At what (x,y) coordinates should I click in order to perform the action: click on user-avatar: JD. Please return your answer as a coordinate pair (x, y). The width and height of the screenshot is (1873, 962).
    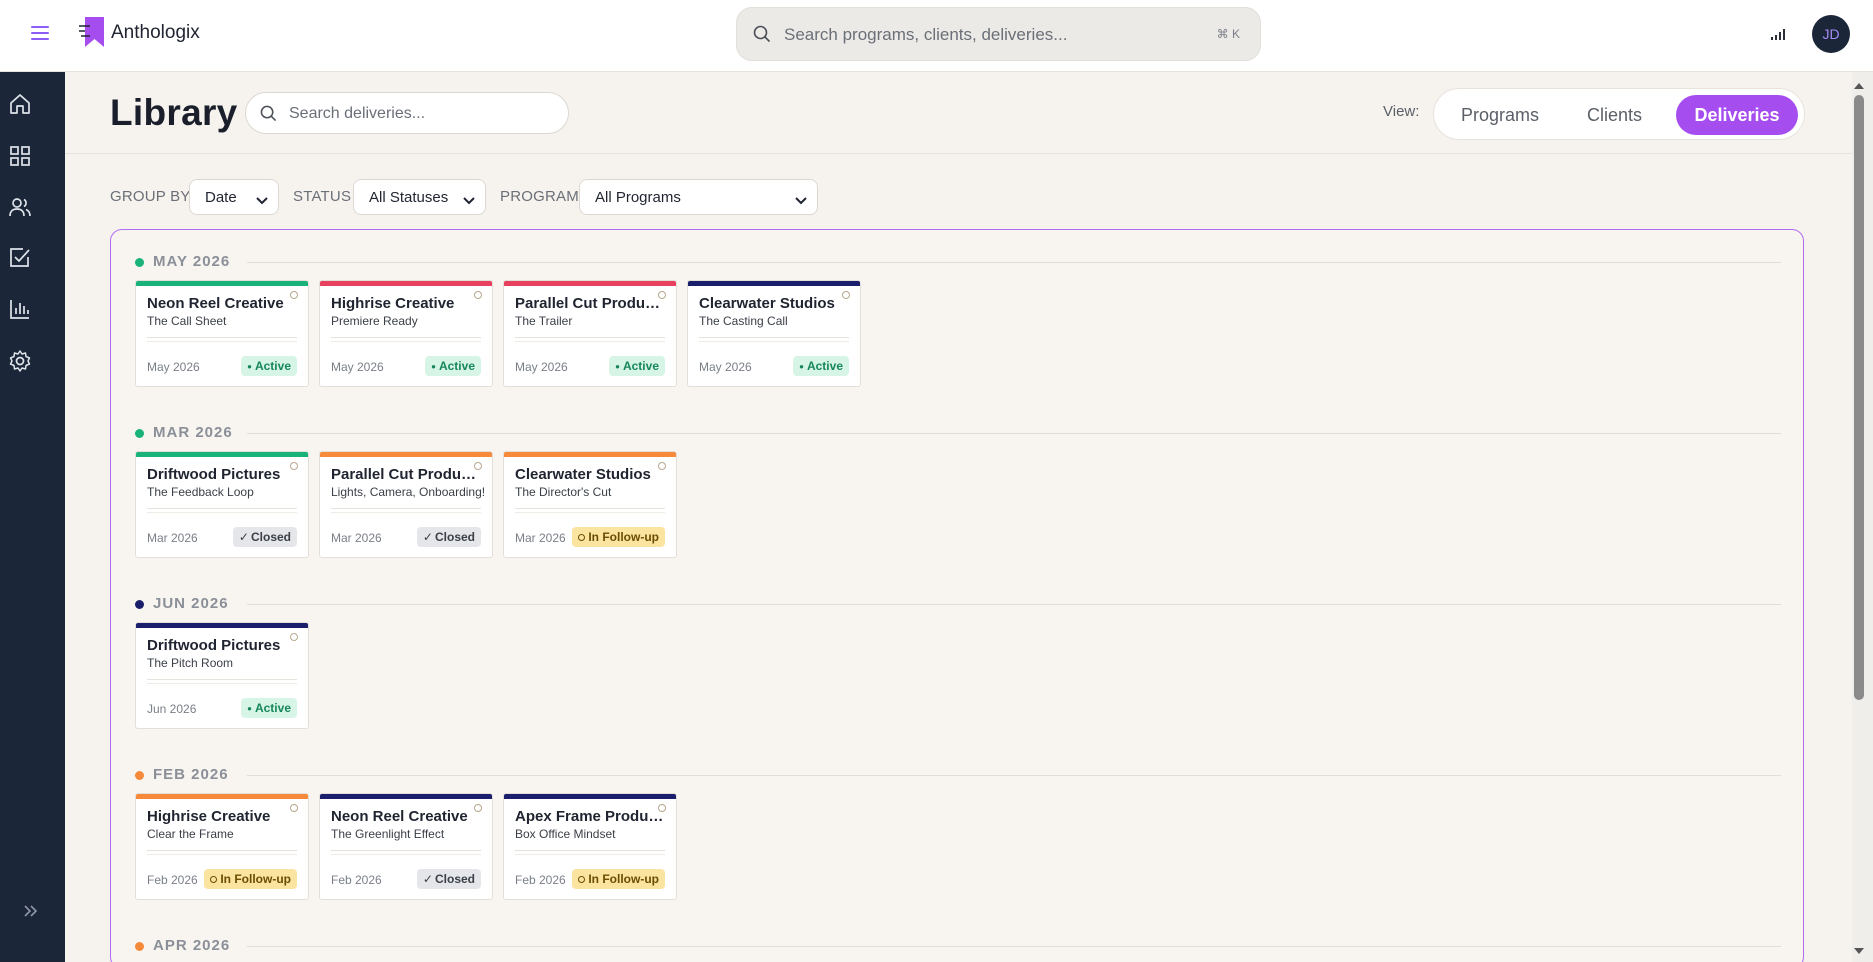
    Looking at the image, I should click on (1831, 34).